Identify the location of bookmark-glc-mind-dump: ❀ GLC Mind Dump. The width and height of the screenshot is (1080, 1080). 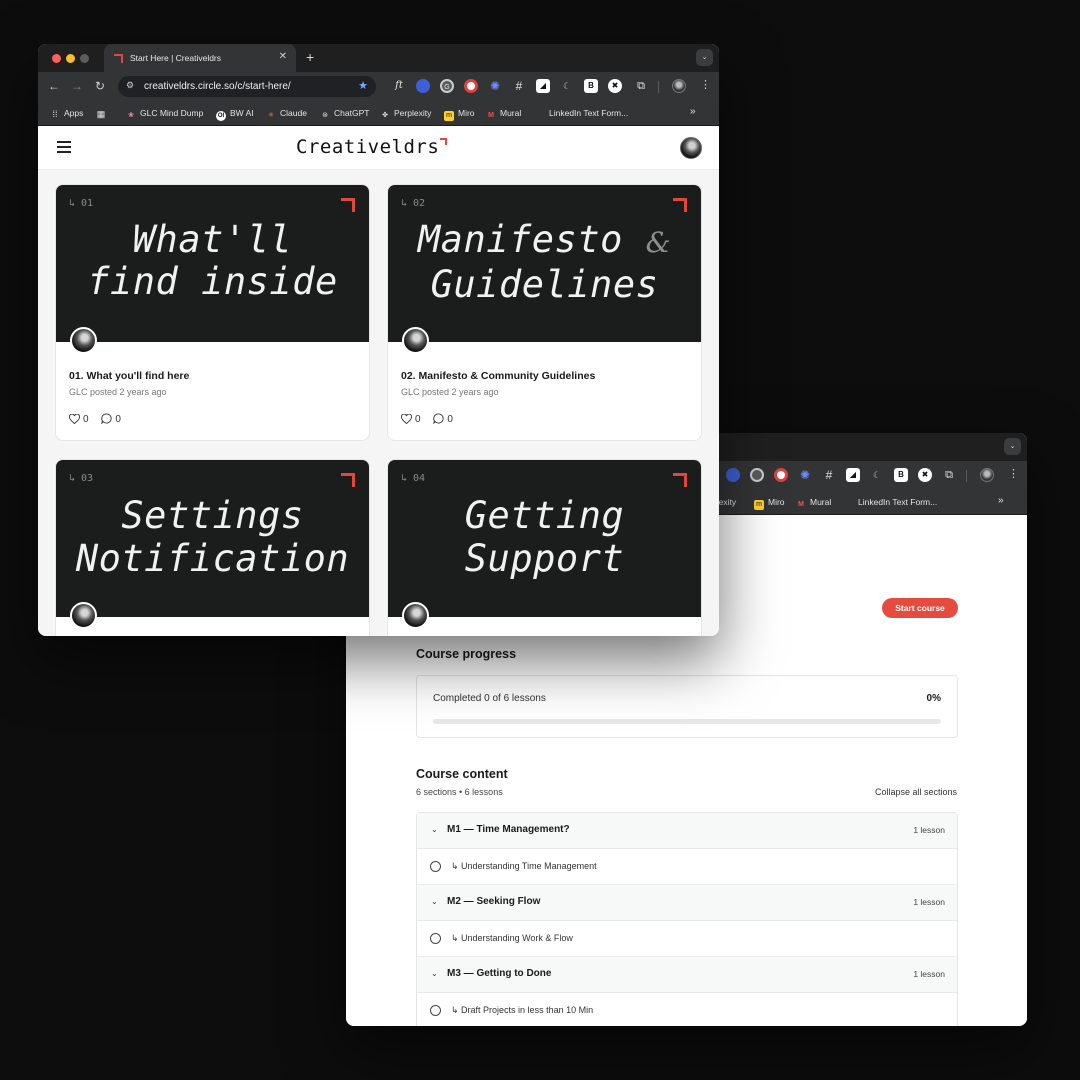
(164, 114).